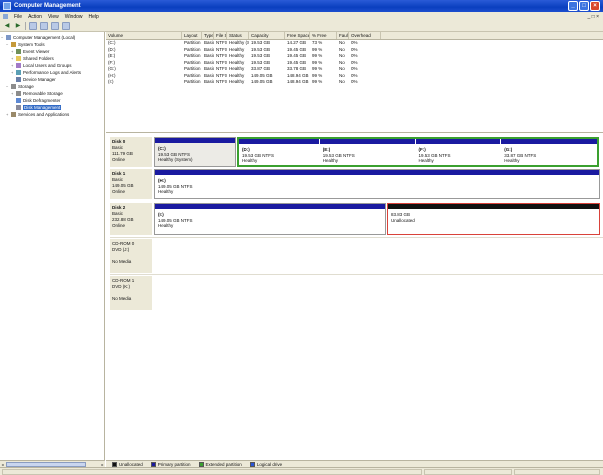 Image resolution: width=603 pixels, height=475 pixels. I want to click on legend-extended-partition: Extended partition, so click(220, 464).